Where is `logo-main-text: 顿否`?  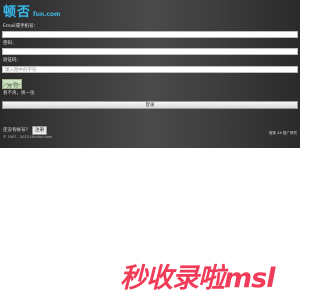 logo-main-text: 顿否 is located at coordinates (17, 12).